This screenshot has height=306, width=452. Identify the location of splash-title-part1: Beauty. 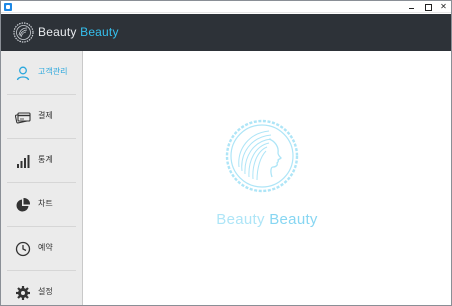
(240, 219).